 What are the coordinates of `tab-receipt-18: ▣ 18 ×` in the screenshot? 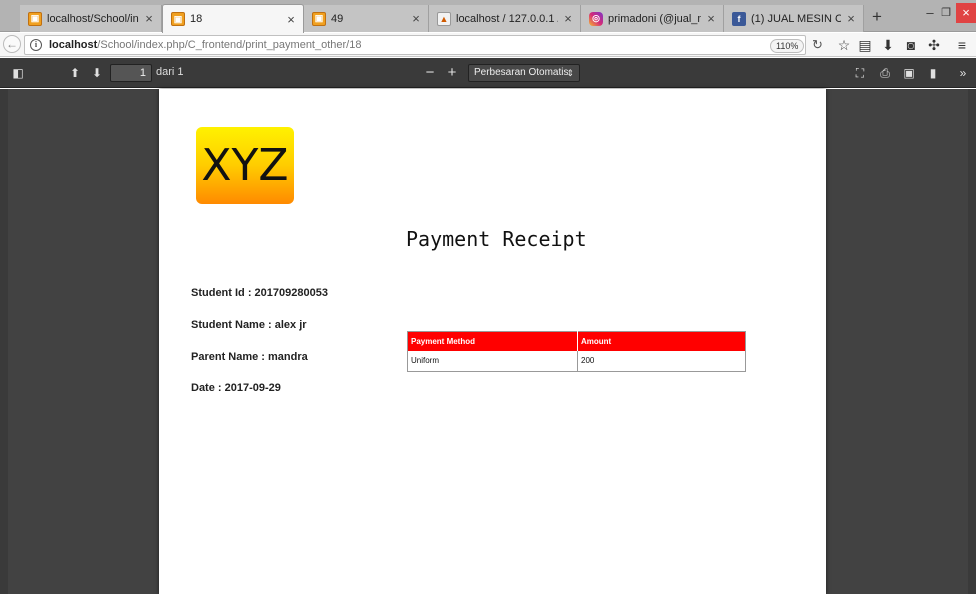 It's located at (233, 18).